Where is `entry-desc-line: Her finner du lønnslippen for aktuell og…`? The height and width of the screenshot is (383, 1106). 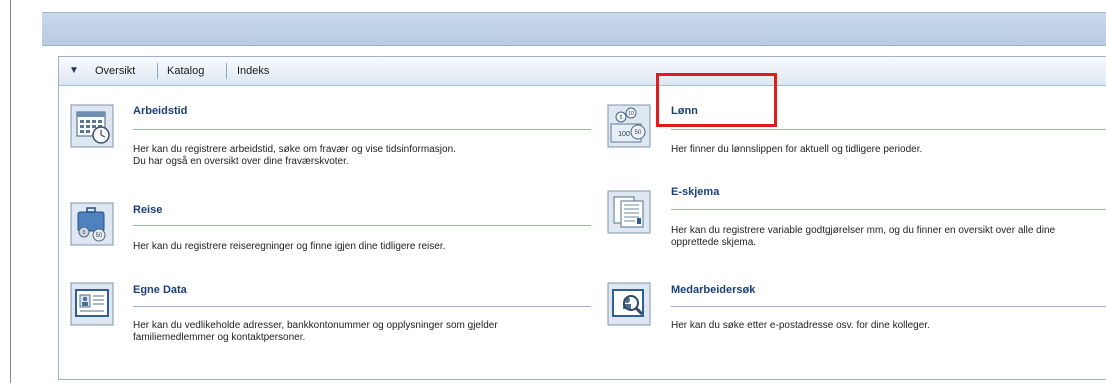
entry-desc-line: Her finner du lønnslippen for aktuell og… is located at coordinates (797, 149).